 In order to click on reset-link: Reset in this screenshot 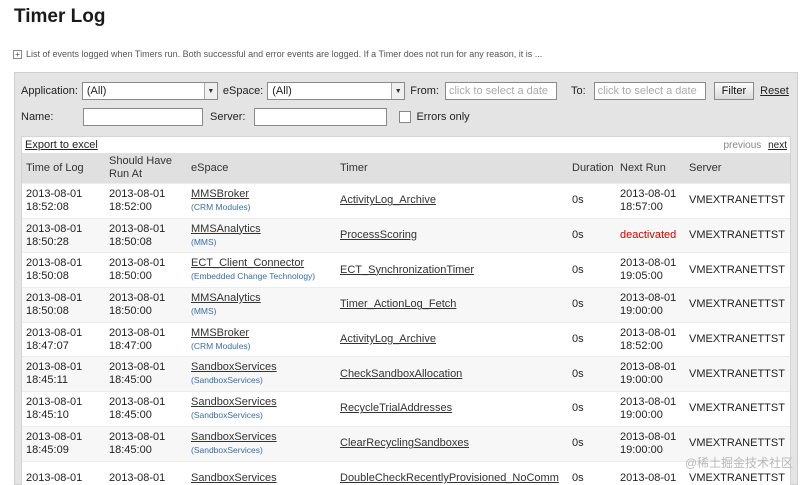, I will do `click(774, 91)`.